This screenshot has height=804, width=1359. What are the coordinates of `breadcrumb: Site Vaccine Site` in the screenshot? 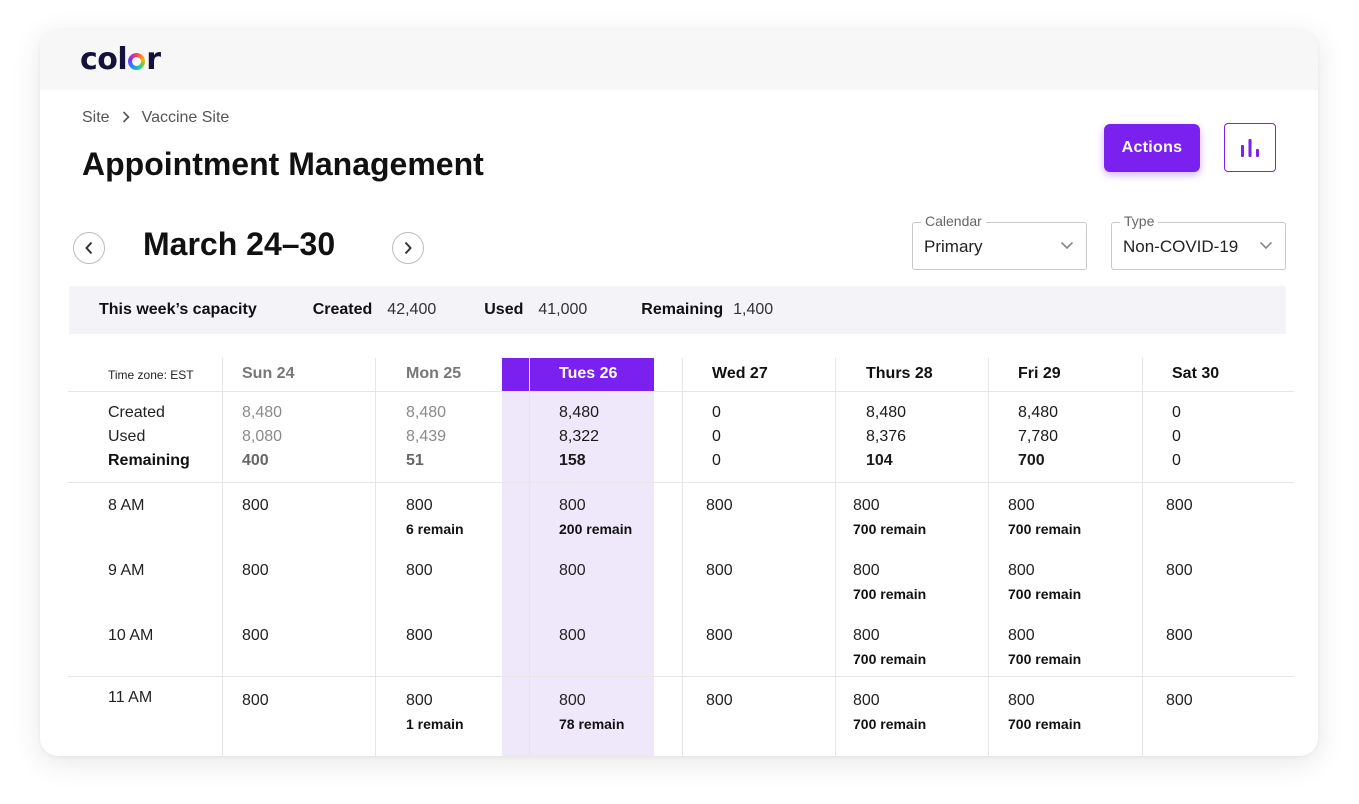 It's located at (155, 118).